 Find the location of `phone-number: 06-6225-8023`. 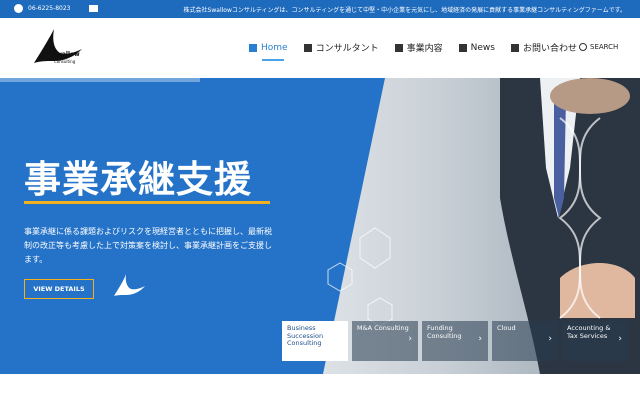

phone-number: 06-6225-8023 is located at coordinates (49, 8).